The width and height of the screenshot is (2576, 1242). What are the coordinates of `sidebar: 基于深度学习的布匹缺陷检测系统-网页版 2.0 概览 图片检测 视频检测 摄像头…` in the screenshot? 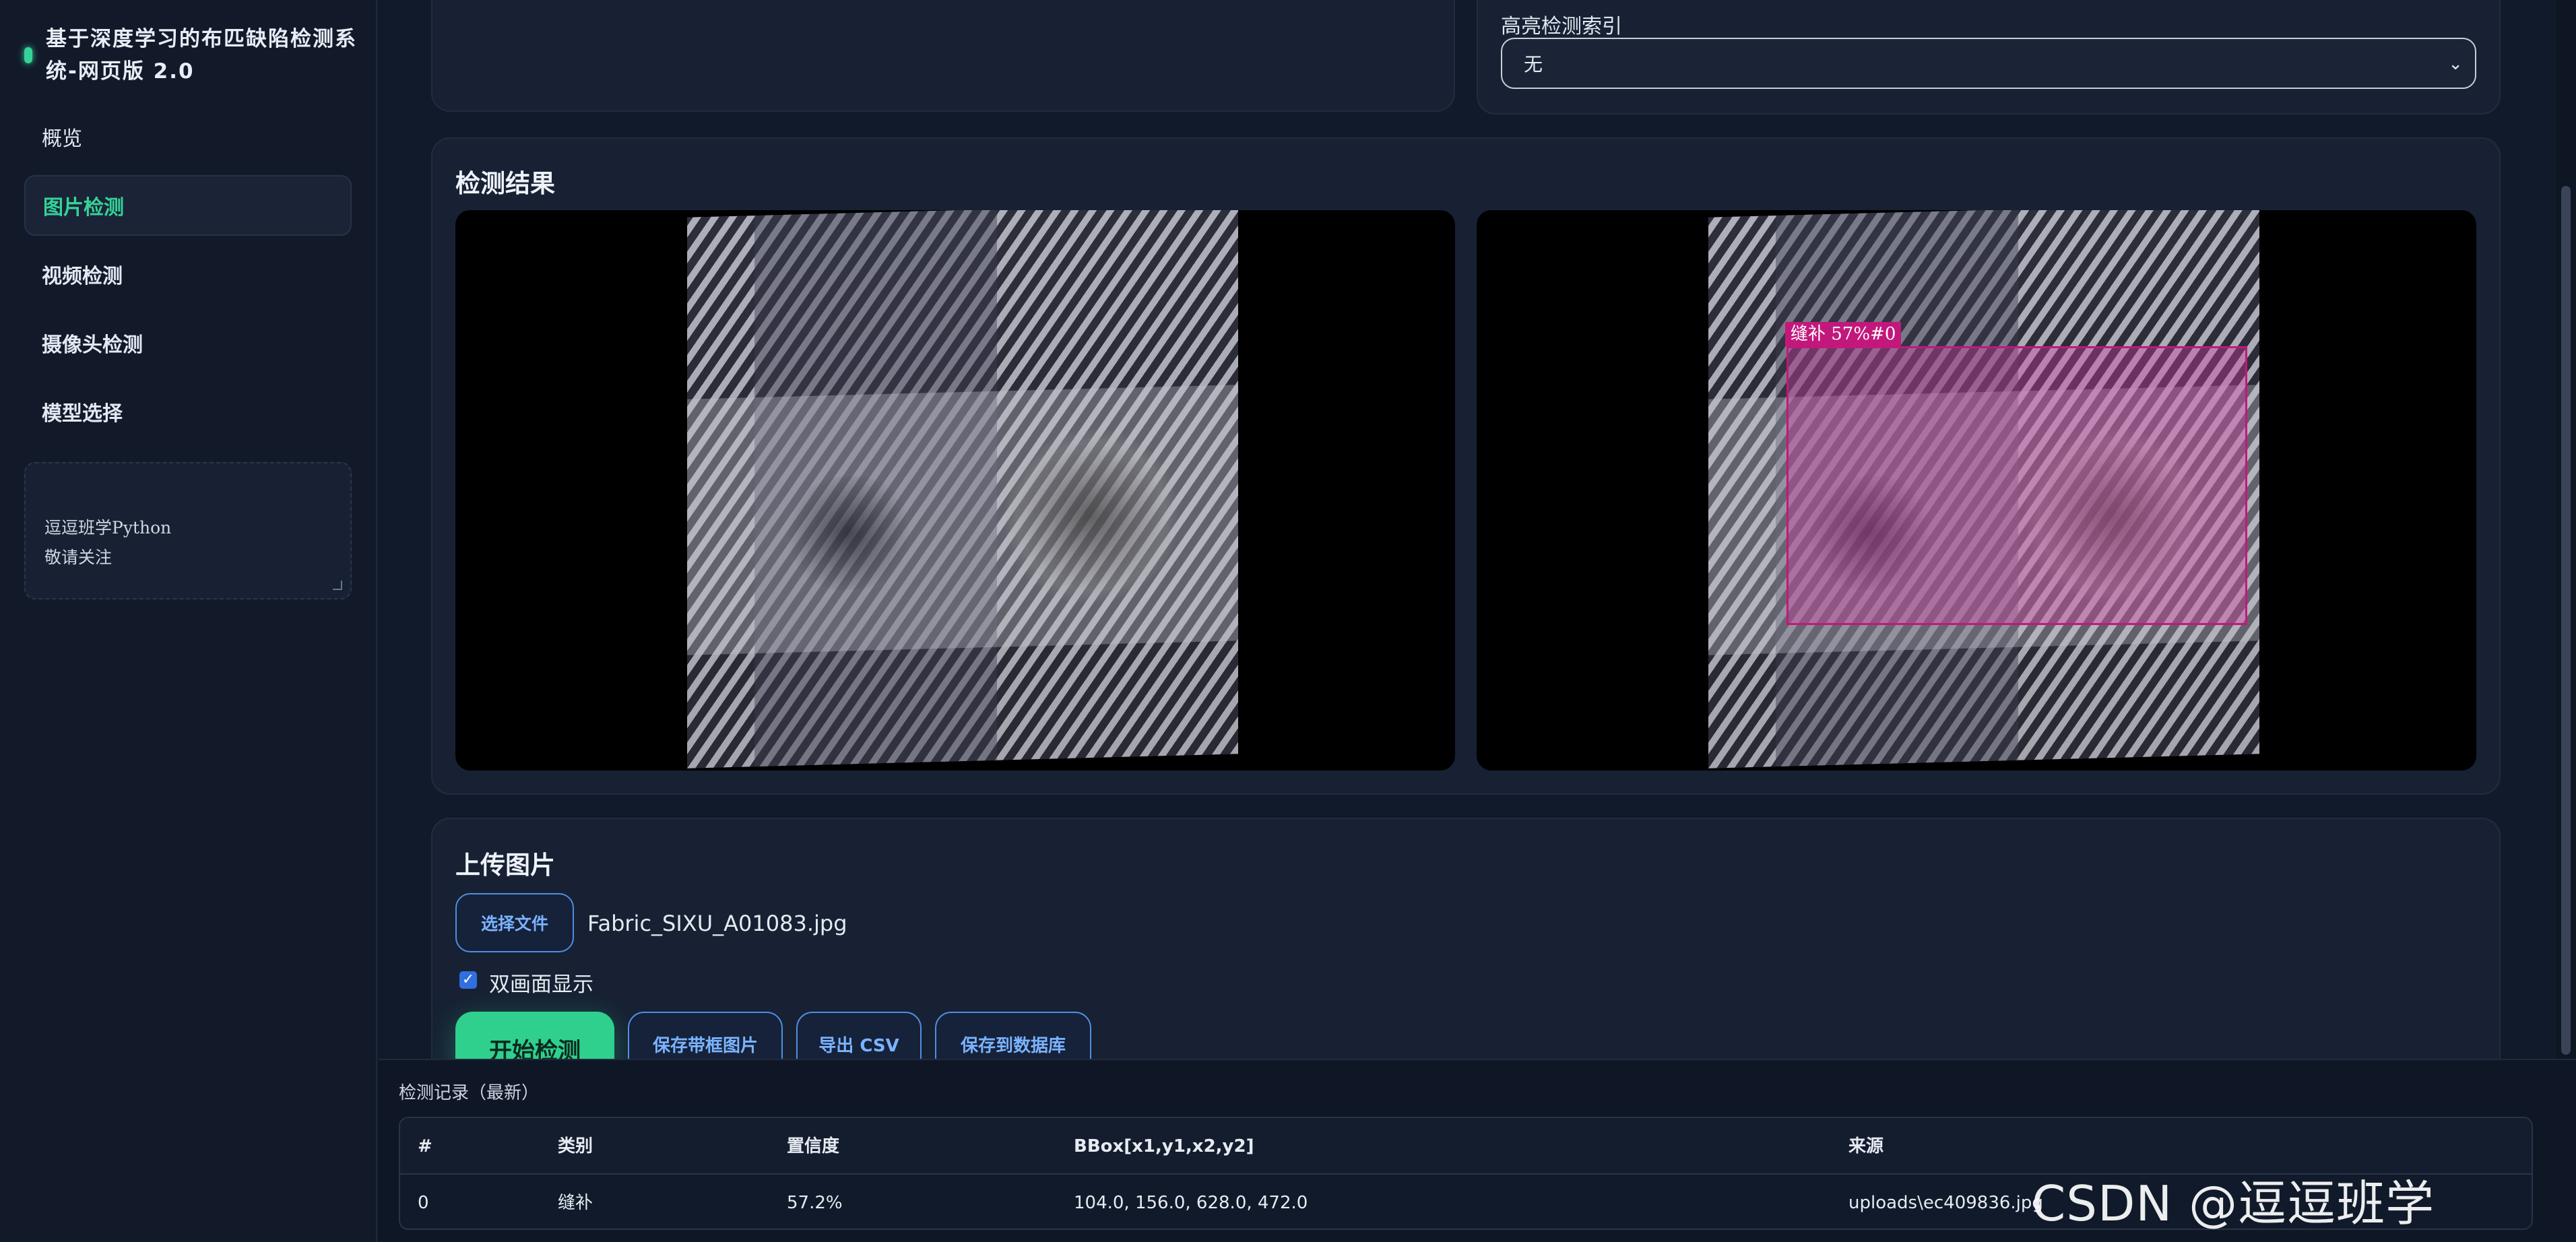 It's located at (189, 621).